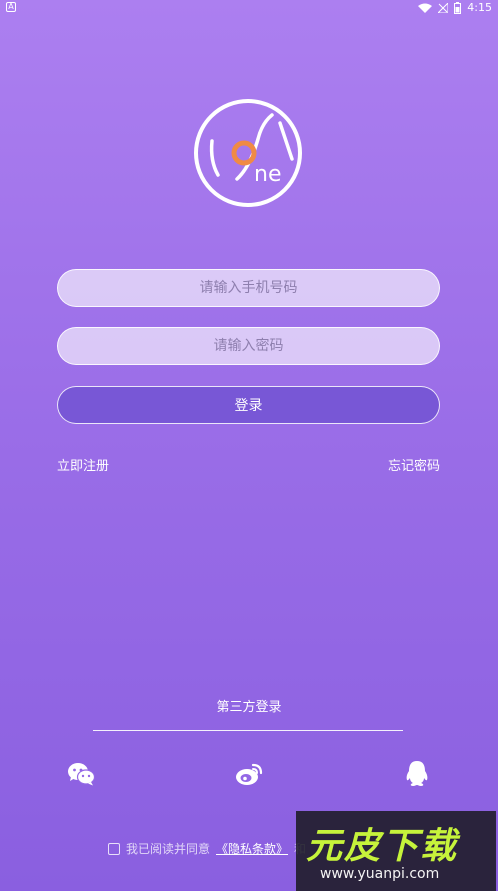 The image size is (498, 891). I want to click on status-icons: 4:15, so click(455, 7).